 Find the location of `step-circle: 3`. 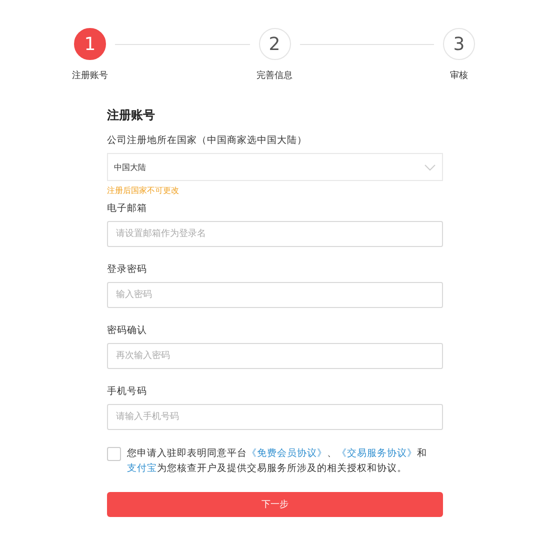

step-circle: 3 is located at coordinates (459, 44).